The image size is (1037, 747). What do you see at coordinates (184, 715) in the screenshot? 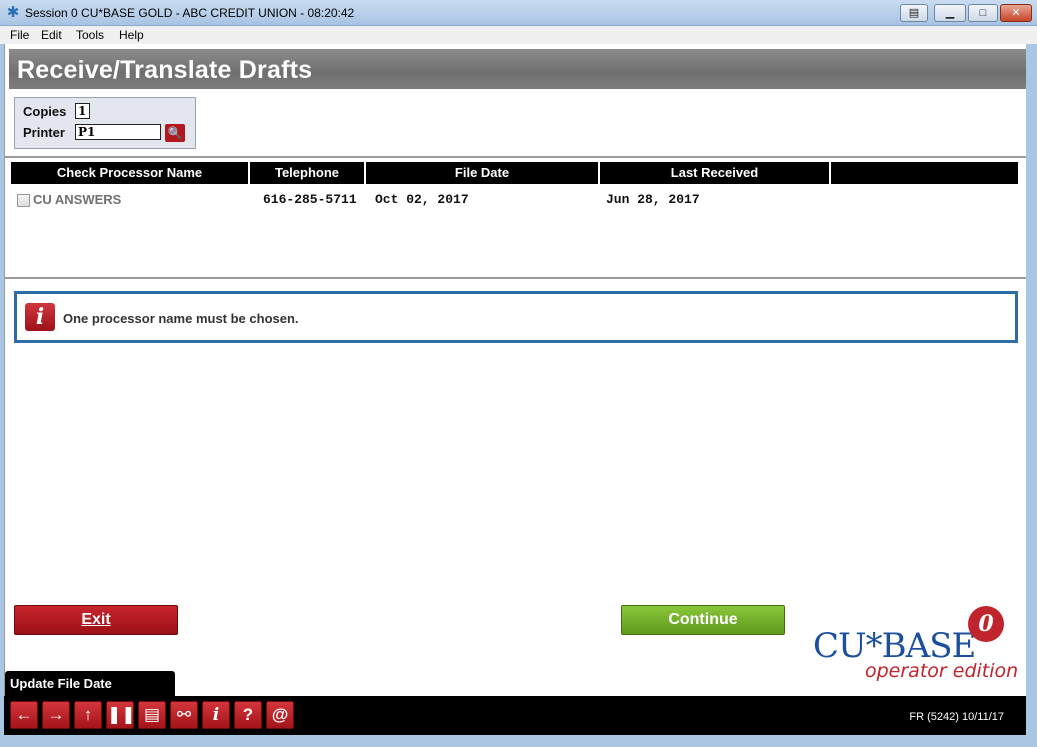
I see `link-icon: ⚯` at bounding box center [184, 715].